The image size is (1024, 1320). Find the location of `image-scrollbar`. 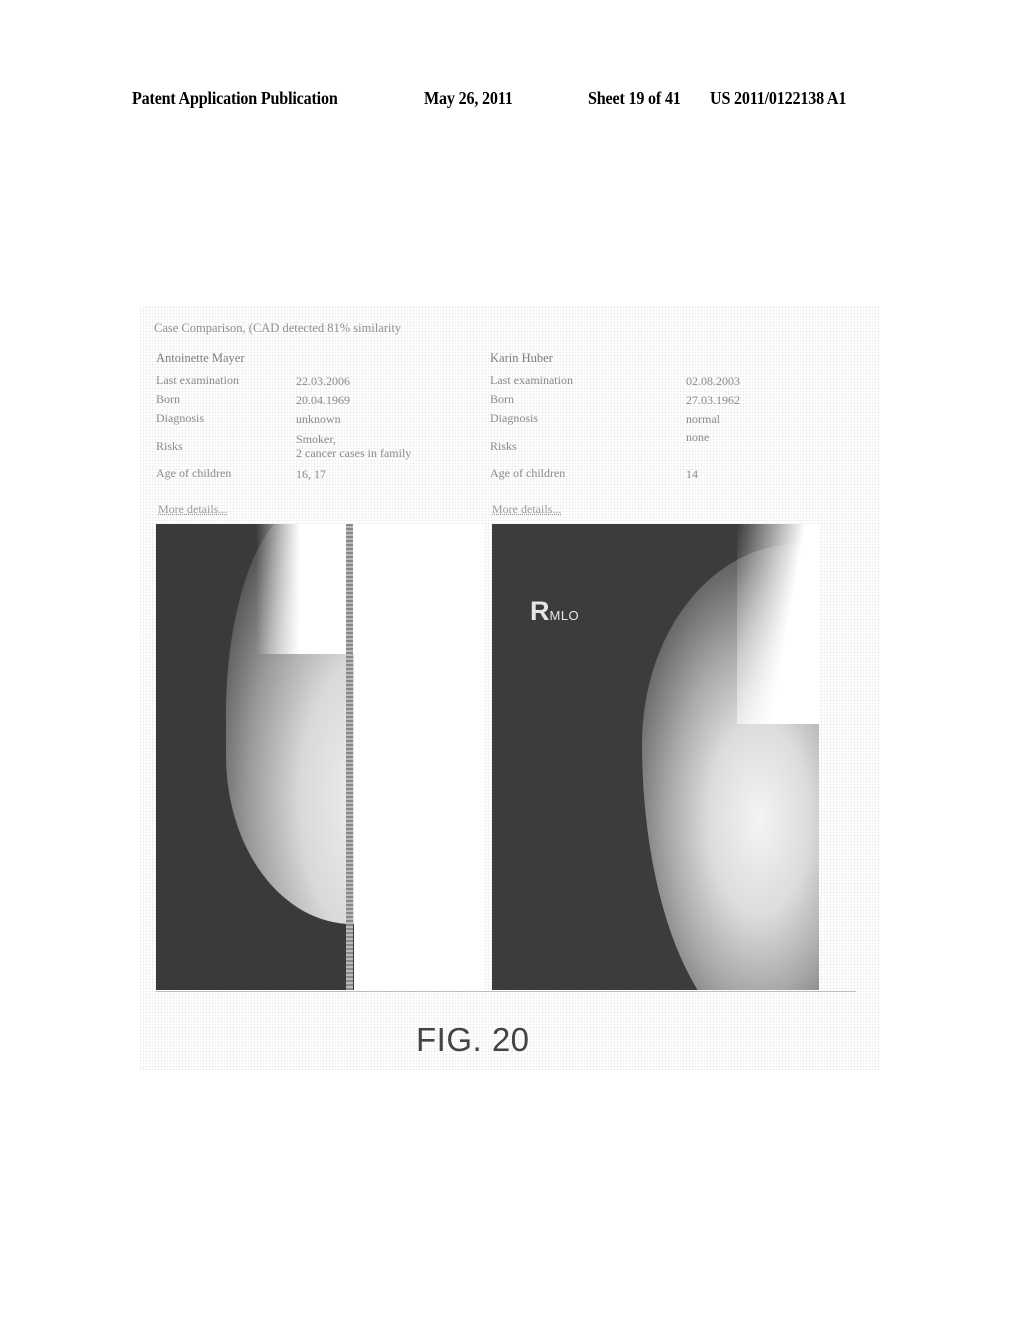

image-scrollbar is located at coordinates (349, 757).